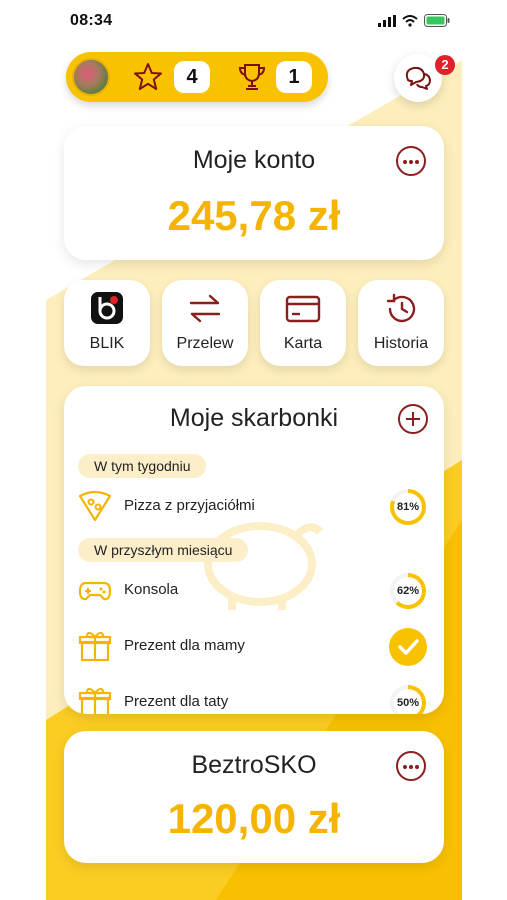 Image resolution: width=507 pixels, height=900 pixels. What do you see at coordinates (254, 698) in the screenshot?
I see `piggy-item-gift-dad: Prezent dla taty 50%` at bounding box center [254, 698].